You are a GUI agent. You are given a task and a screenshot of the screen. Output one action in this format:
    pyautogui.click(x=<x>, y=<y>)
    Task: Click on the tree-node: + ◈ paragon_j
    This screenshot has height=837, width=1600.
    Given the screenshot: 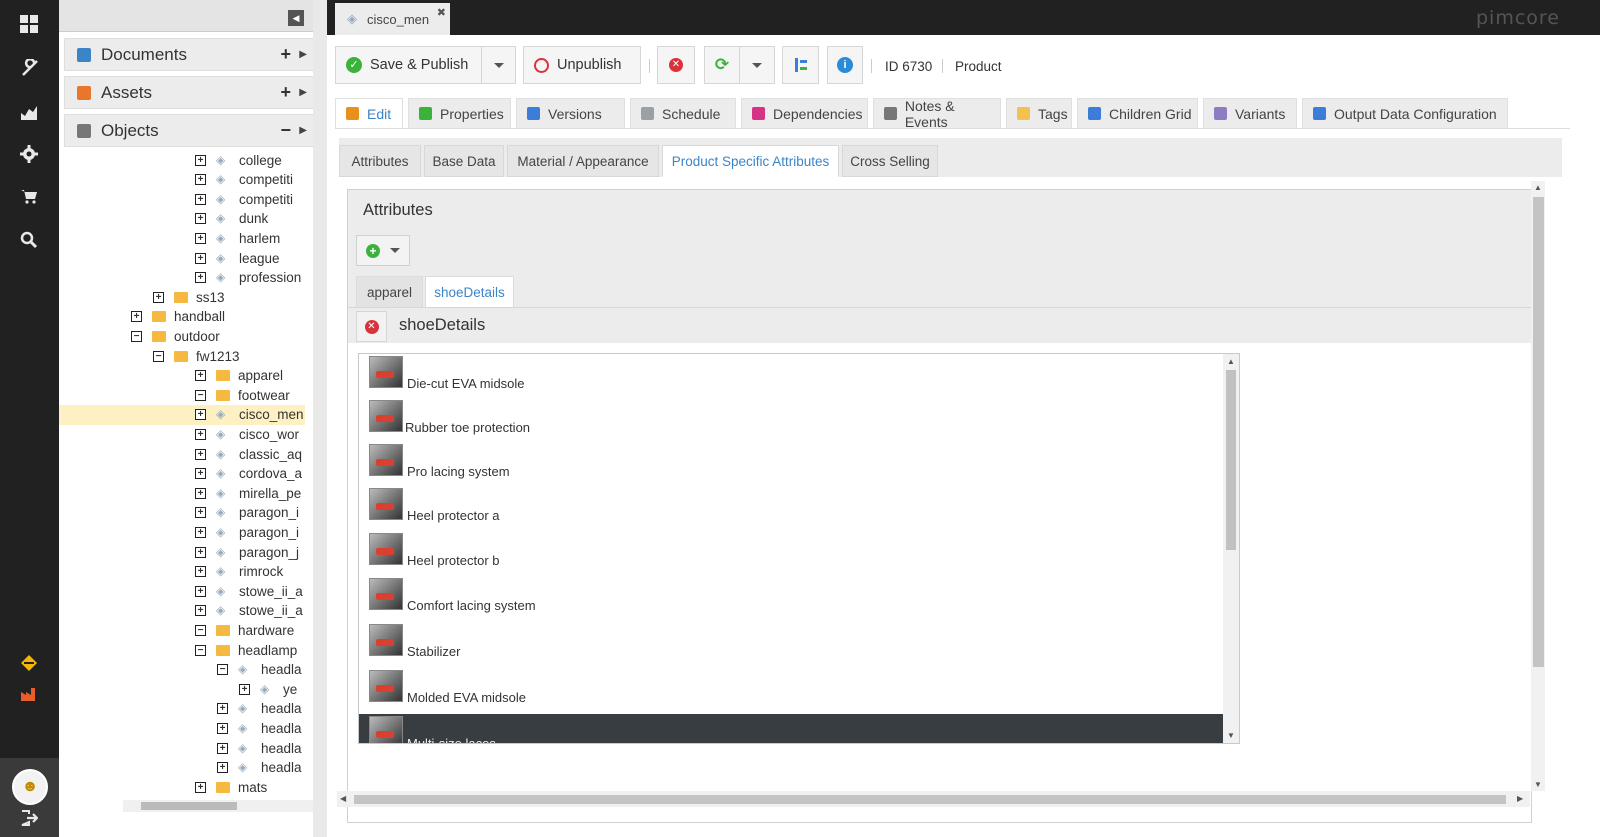 What is the action you would take?
    pyautogui.click(x=182, y=552)
    